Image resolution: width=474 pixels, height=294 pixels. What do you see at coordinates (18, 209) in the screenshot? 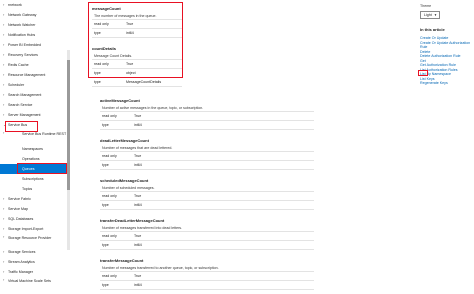
I see `sidebar-item-label: Service Map` at bounding box center [18, 209].